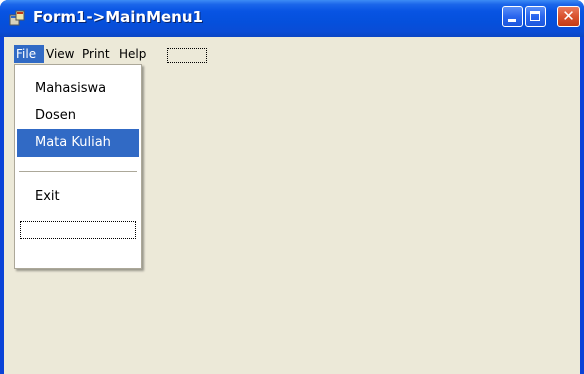 The height and width of the screenshot is (374, 584). What do you see at coordinates (78, 197) in the screenshot?
I see `menu-item-exit: Exit` at bounding box center [78, 197].